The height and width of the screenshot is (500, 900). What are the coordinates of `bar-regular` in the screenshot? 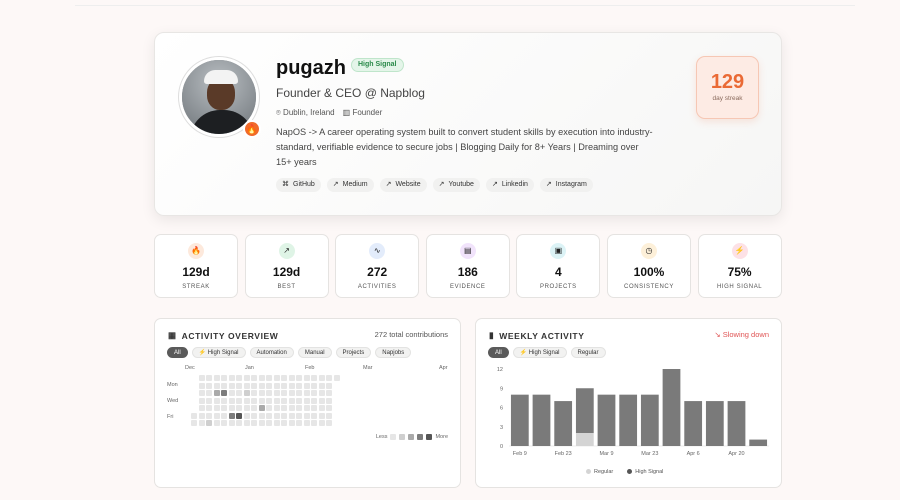 It's located at (584, 439).